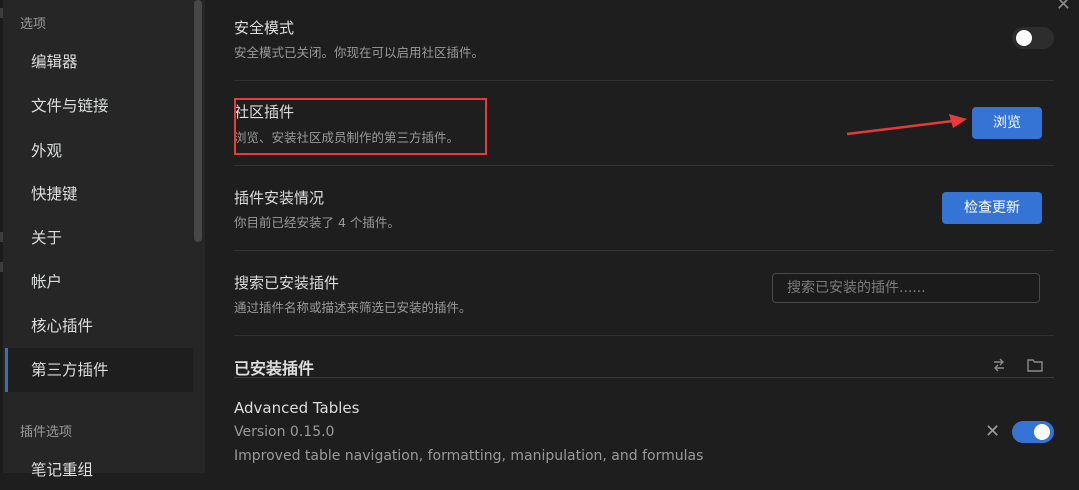  Describe the element at coordinates (99, 238) in the screenshot. I see `sidebar-item-about: 关于` at that location.